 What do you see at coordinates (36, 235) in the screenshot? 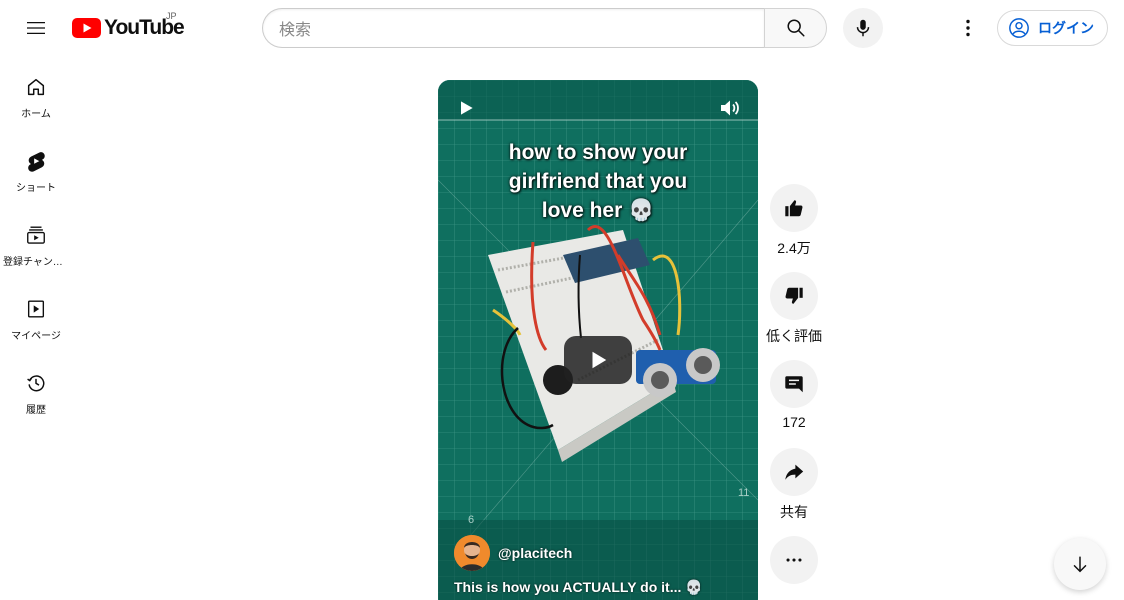
I see `subscriptions-icon` at bounding box center [36, 235].